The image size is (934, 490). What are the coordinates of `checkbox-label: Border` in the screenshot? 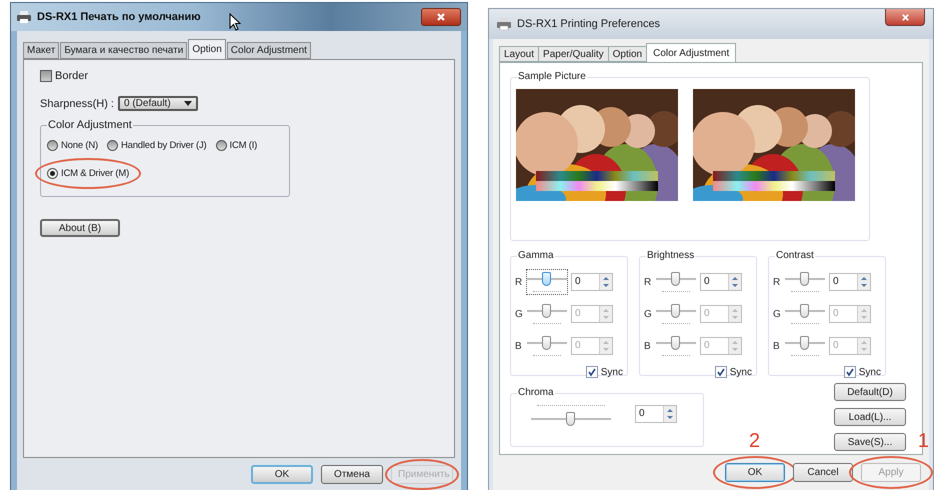 It's located at (71, 76).